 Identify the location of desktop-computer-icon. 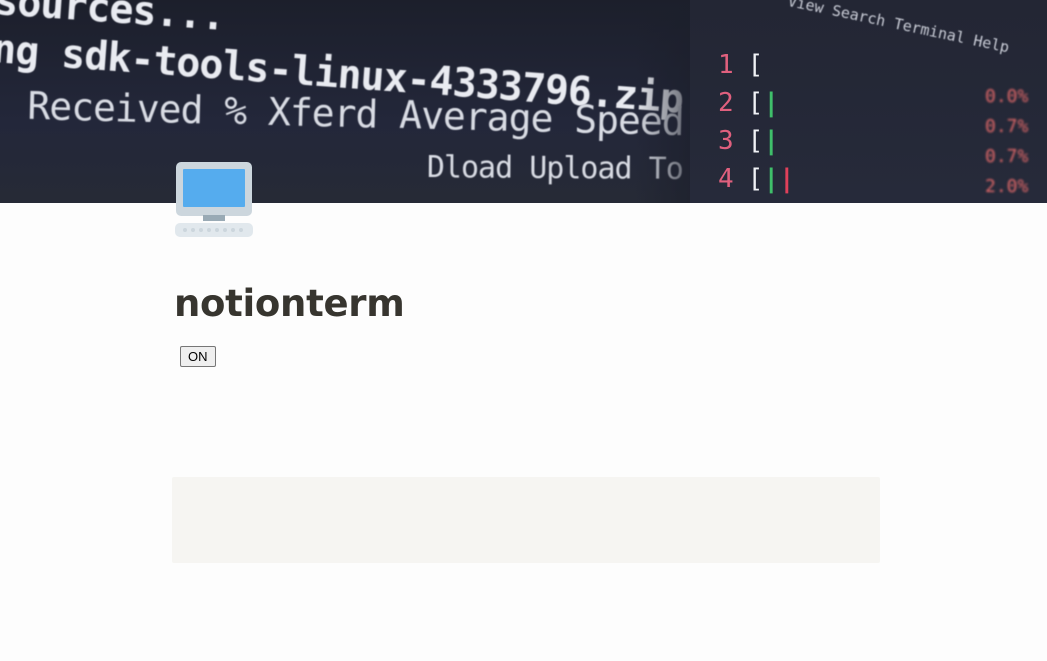
(214, 200).